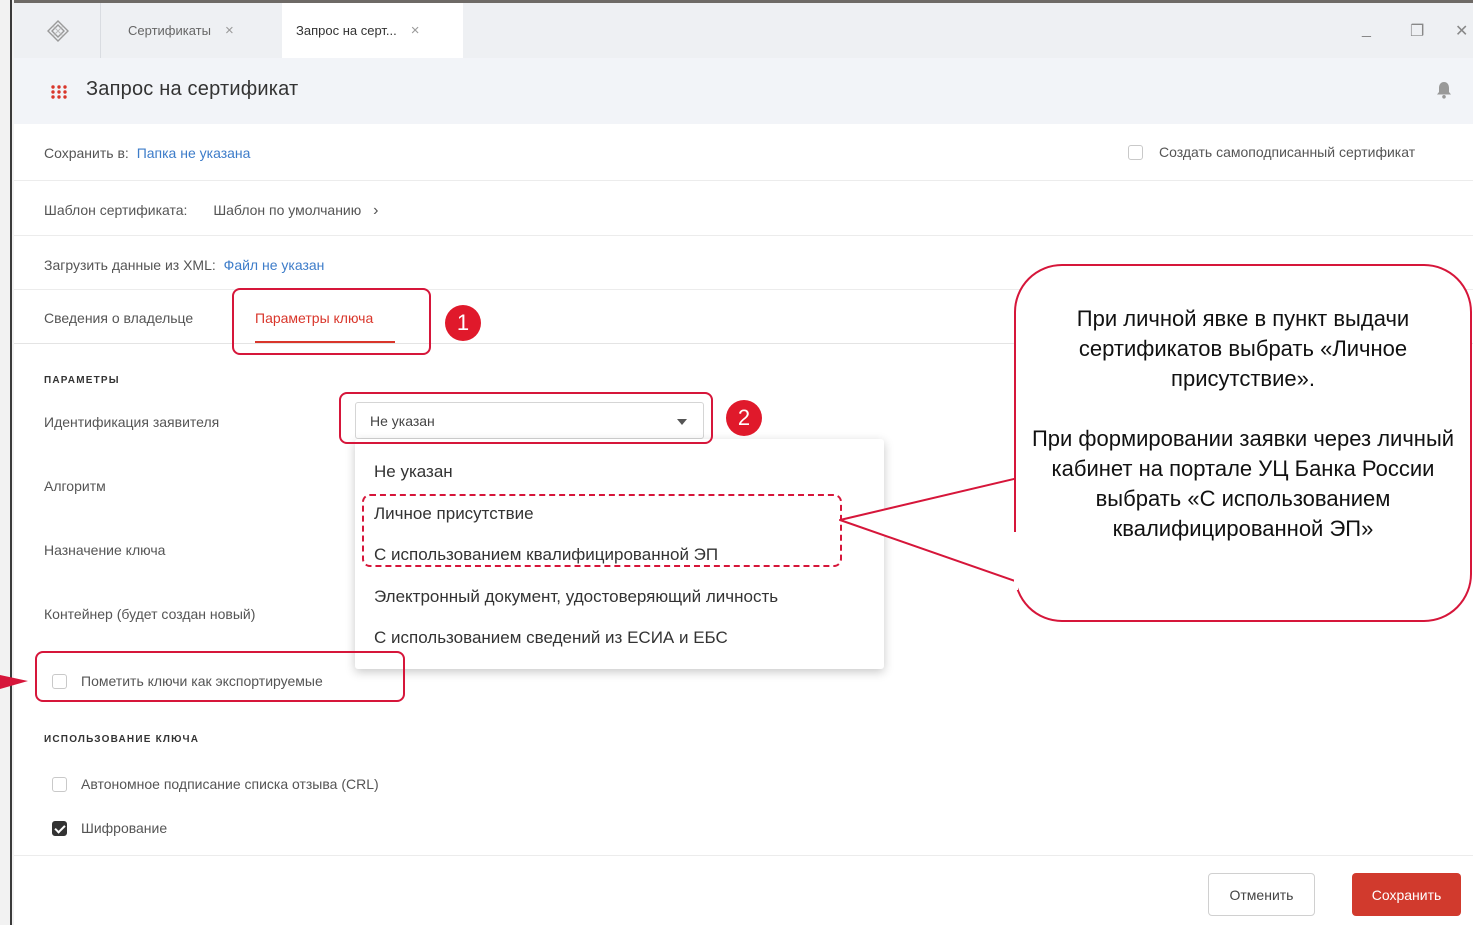 The image size is (1473, 925). Describe the element at coordinates (59, 784) in the screenshot. I see `crl-checkbox` at that location.